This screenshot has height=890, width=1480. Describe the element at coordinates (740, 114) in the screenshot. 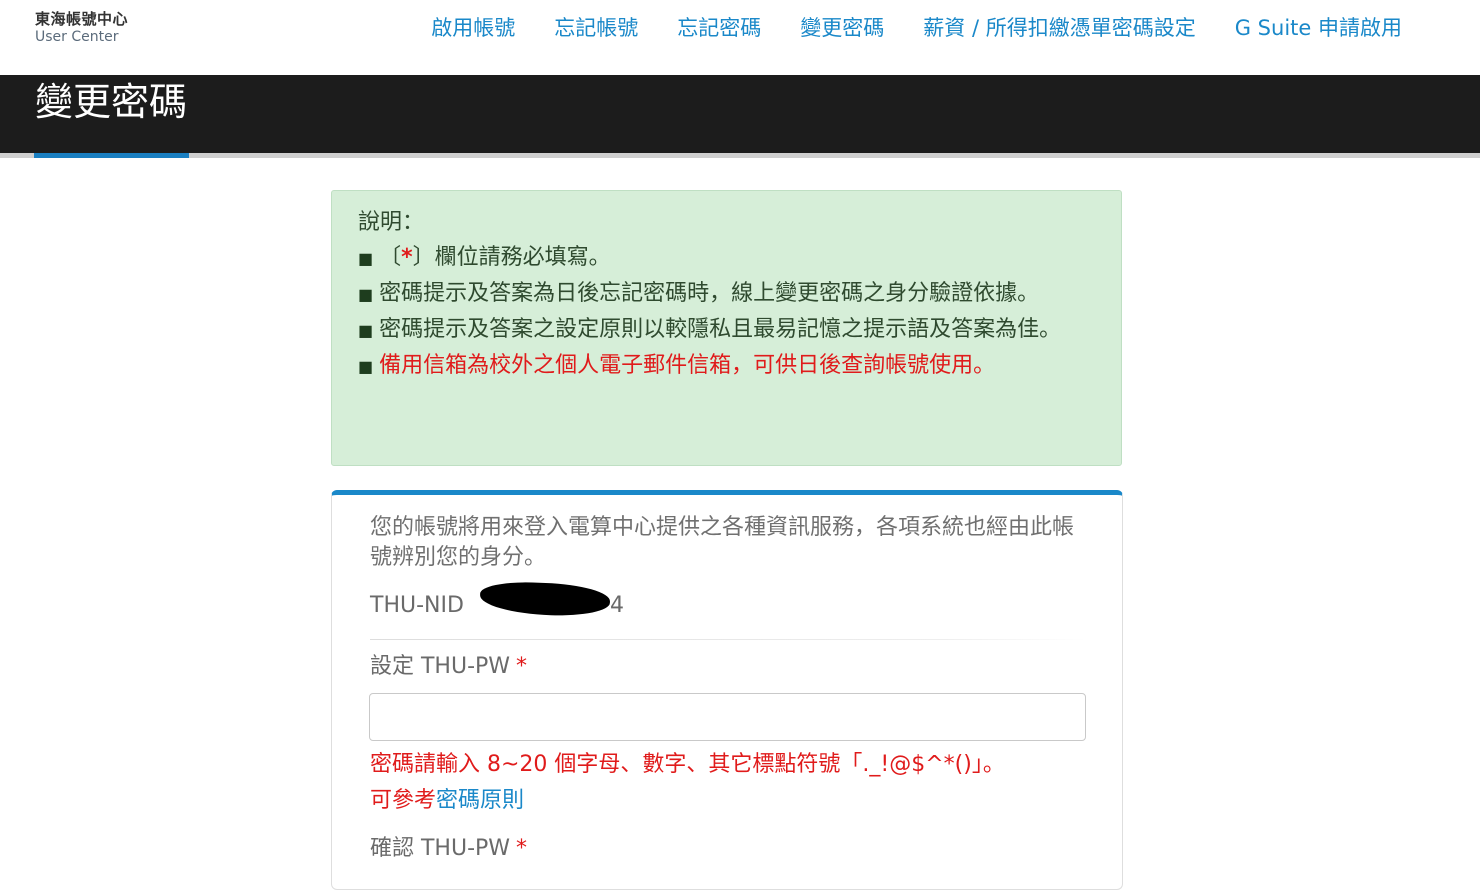

I see `title-band: 變更密碼` at that location.